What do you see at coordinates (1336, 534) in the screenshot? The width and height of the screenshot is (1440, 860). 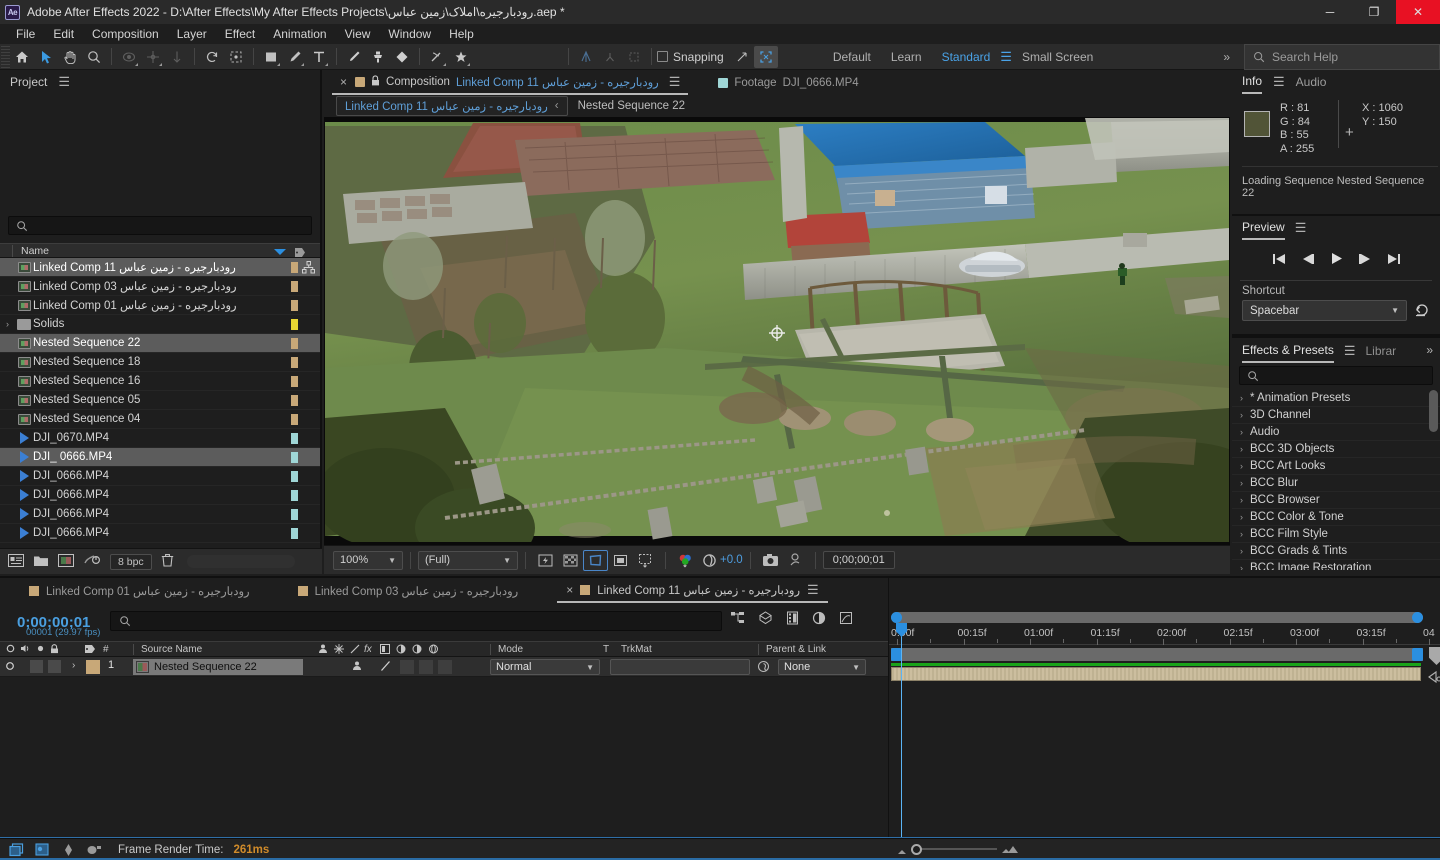 I see `list-item: › BCC Film Style` at bounding box center [1336, 534].